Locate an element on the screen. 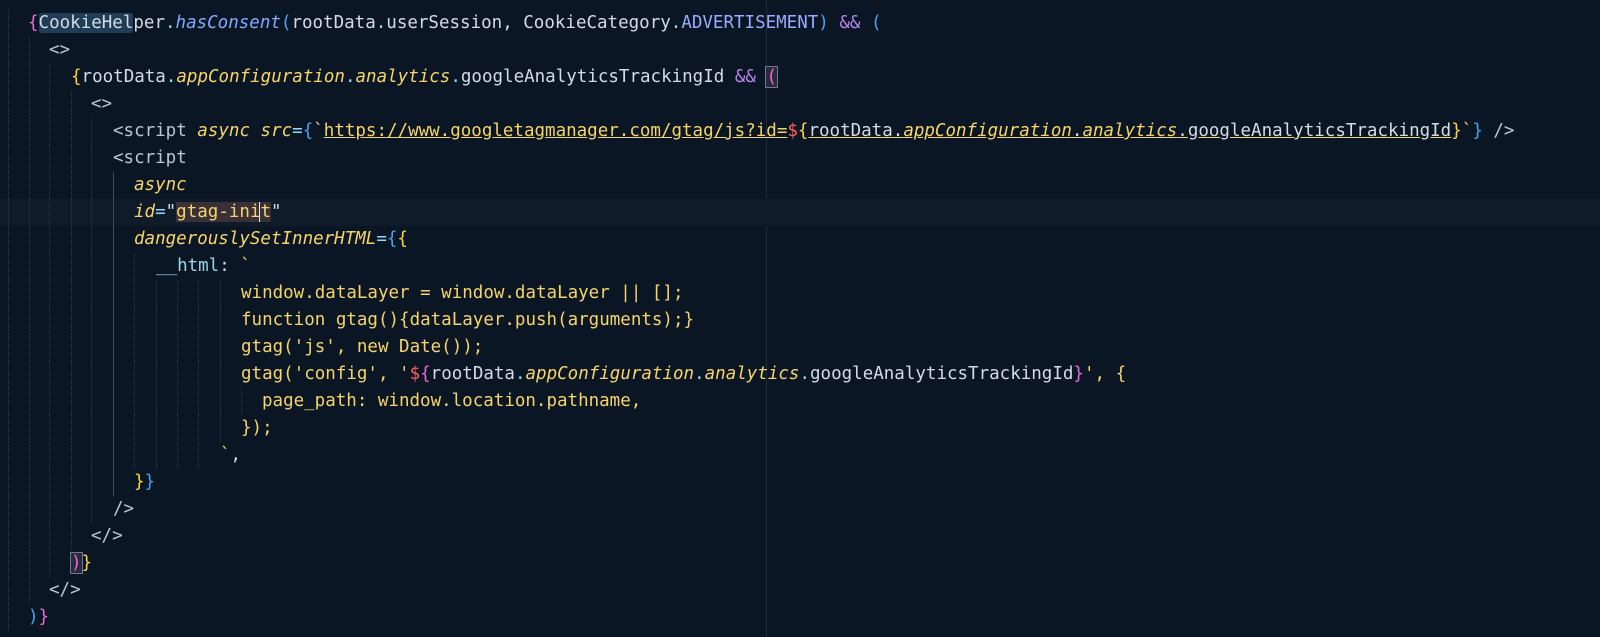  line-content: `, is located at coordinates (230, 455).